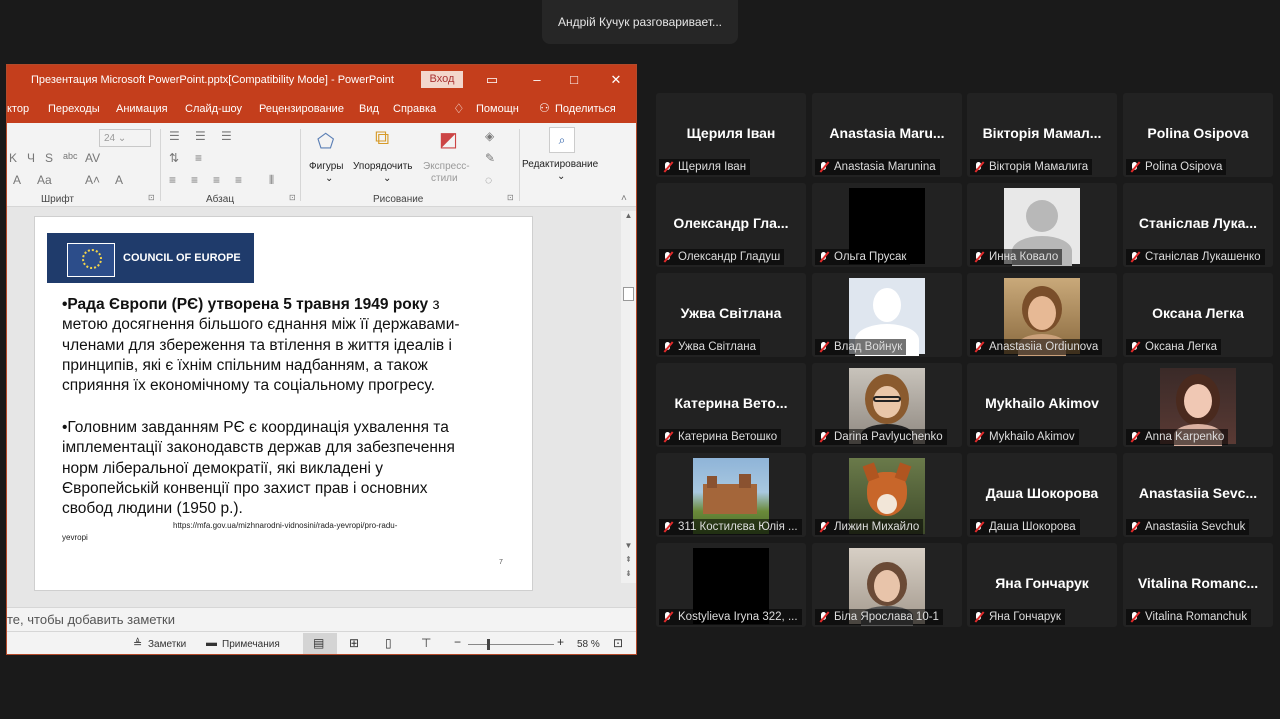 This screenshot has height=719, width=1280. What do you see at coordinates (251, 644) in the screenshot?
I see `comments-button: Примечания` at bounding box center [251, 644].